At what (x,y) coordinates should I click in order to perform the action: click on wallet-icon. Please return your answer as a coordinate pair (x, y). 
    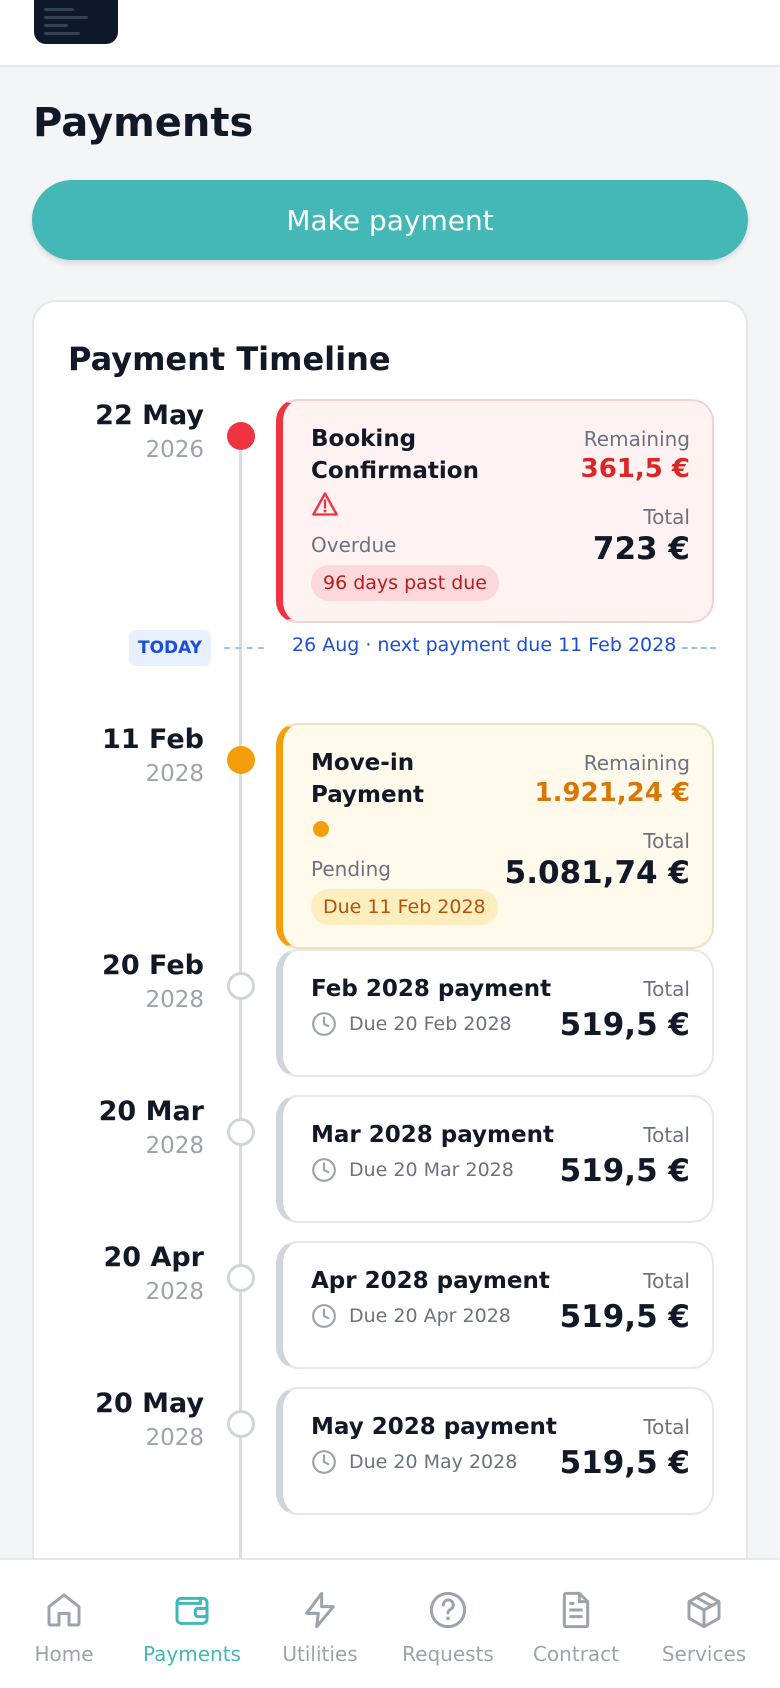
    Looking at the image, I should click on (192, 1610).